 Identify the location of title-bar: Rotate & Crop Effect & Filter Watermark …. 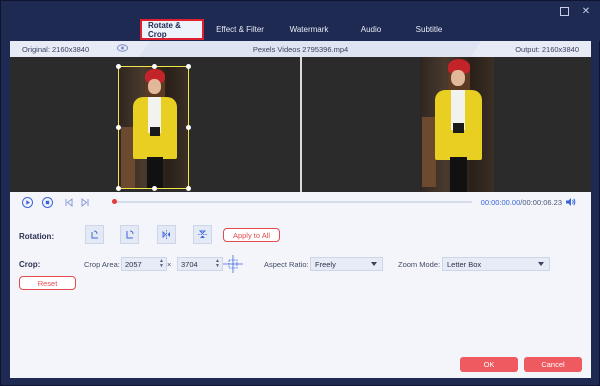
(300, 21).